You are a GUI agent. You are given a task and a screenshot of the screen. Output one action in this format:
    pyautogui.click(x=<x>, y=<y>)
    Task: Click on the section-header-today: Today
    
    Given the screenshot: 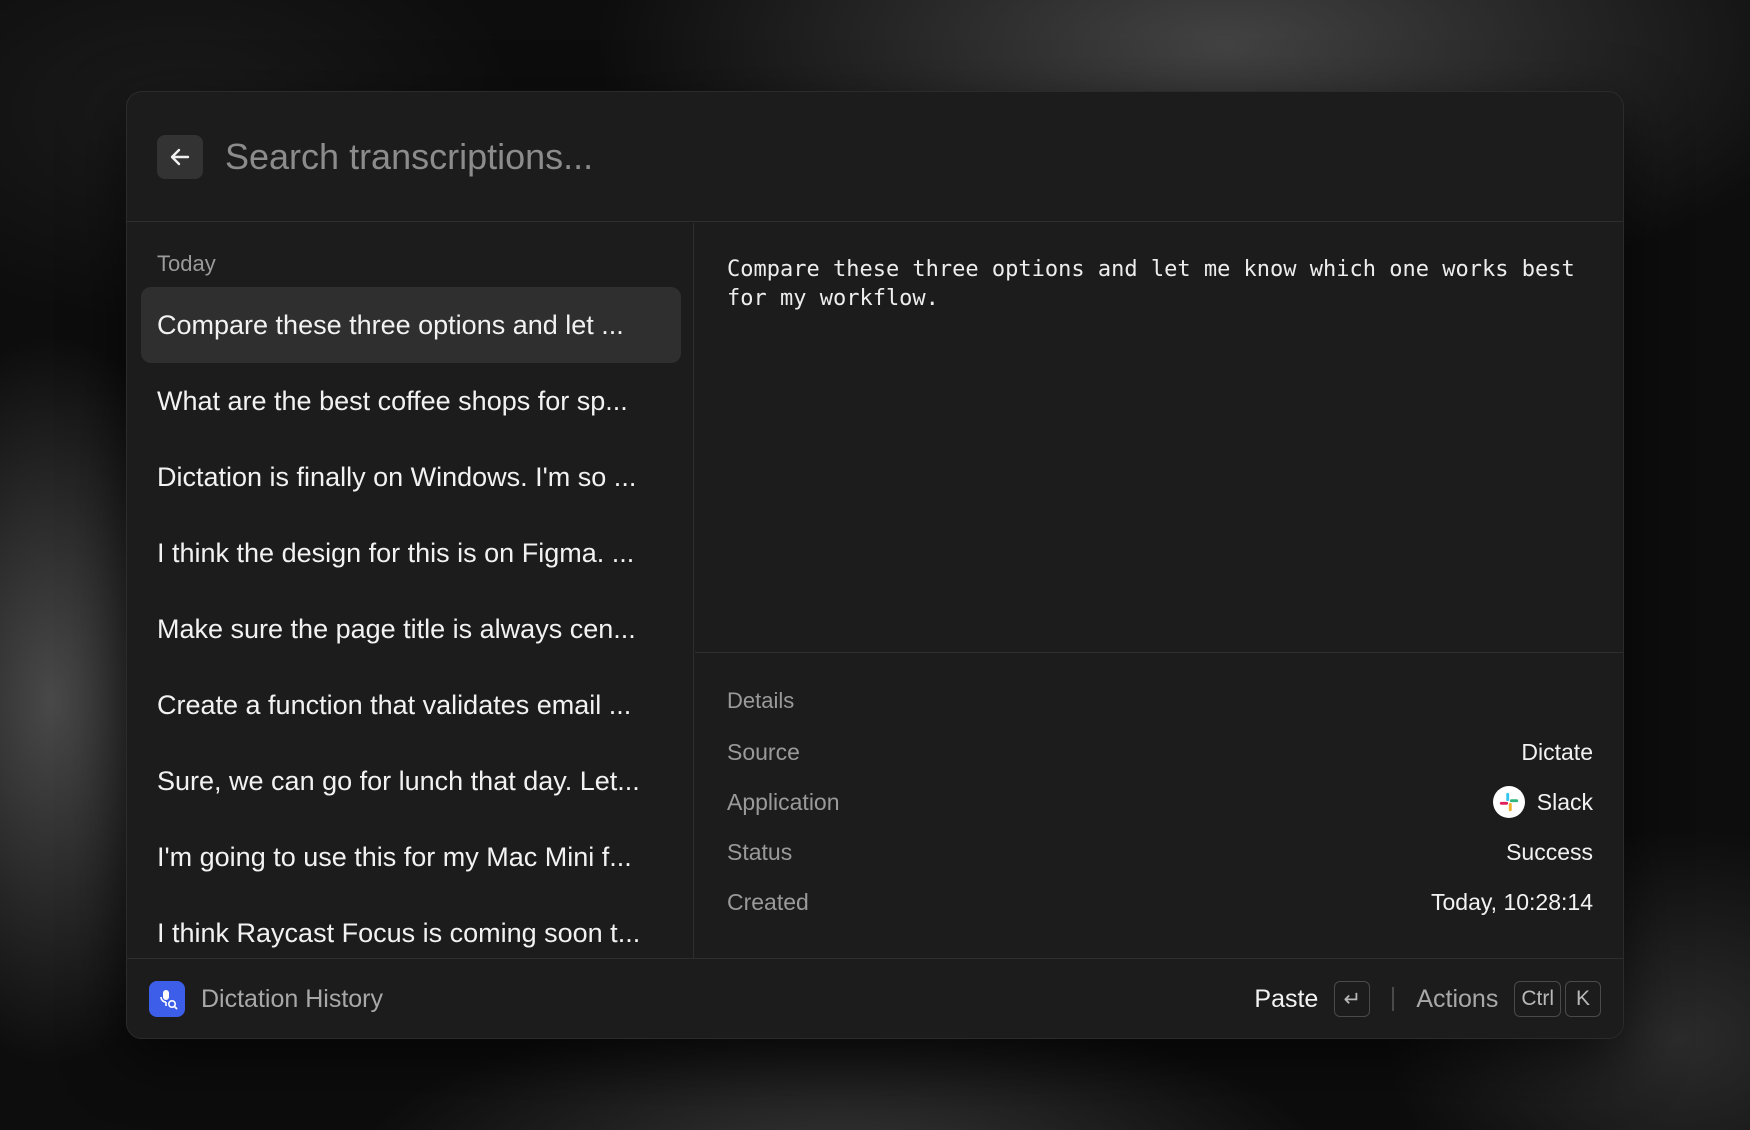 What is the action you would take?
    pyautogui.click(x=186, y=263)
    